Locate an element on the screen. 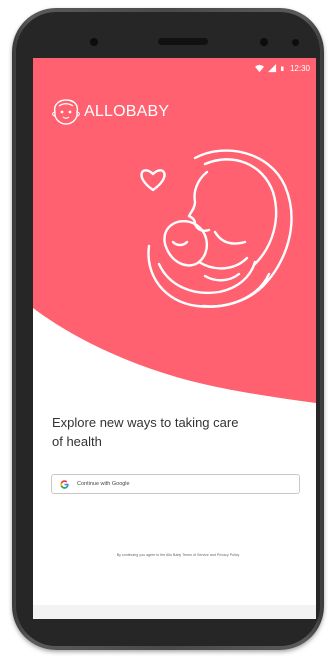 The height and width of the screenshot is (661, 334). status-bar: 12:30 is located at coordinates (174, 68).